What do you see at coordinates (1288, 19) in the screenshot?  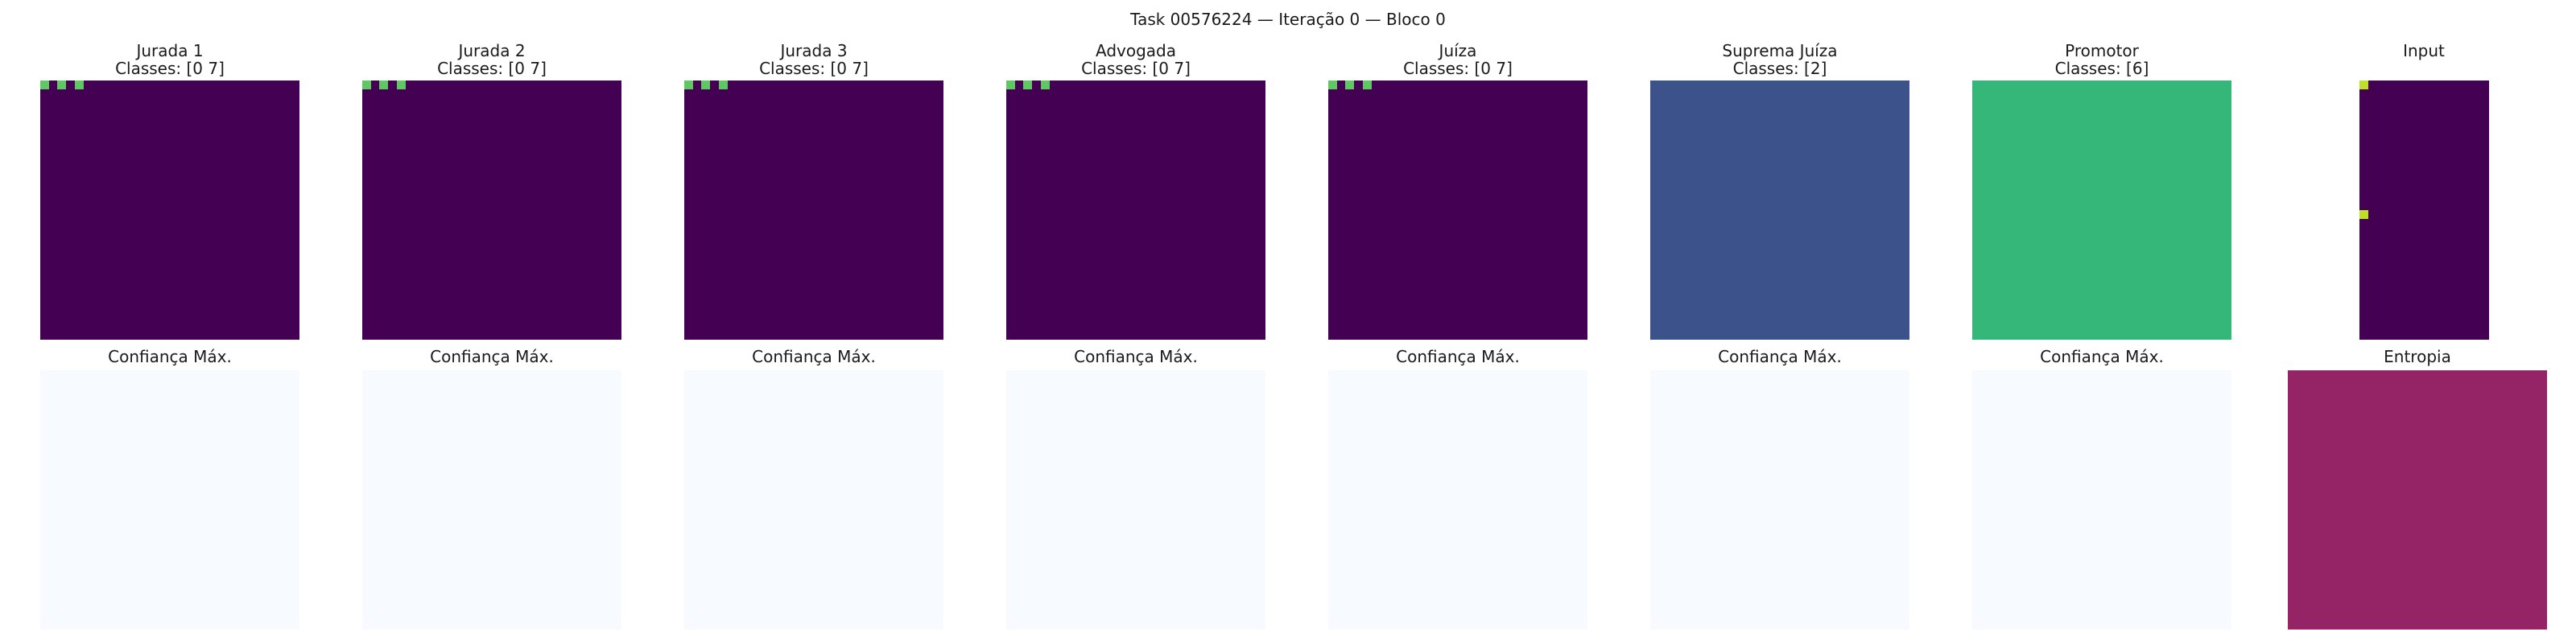 I see `figure-title: Task 00576224 — Iteração 0 — Bloco 0` at bounding box center [1288, 19].